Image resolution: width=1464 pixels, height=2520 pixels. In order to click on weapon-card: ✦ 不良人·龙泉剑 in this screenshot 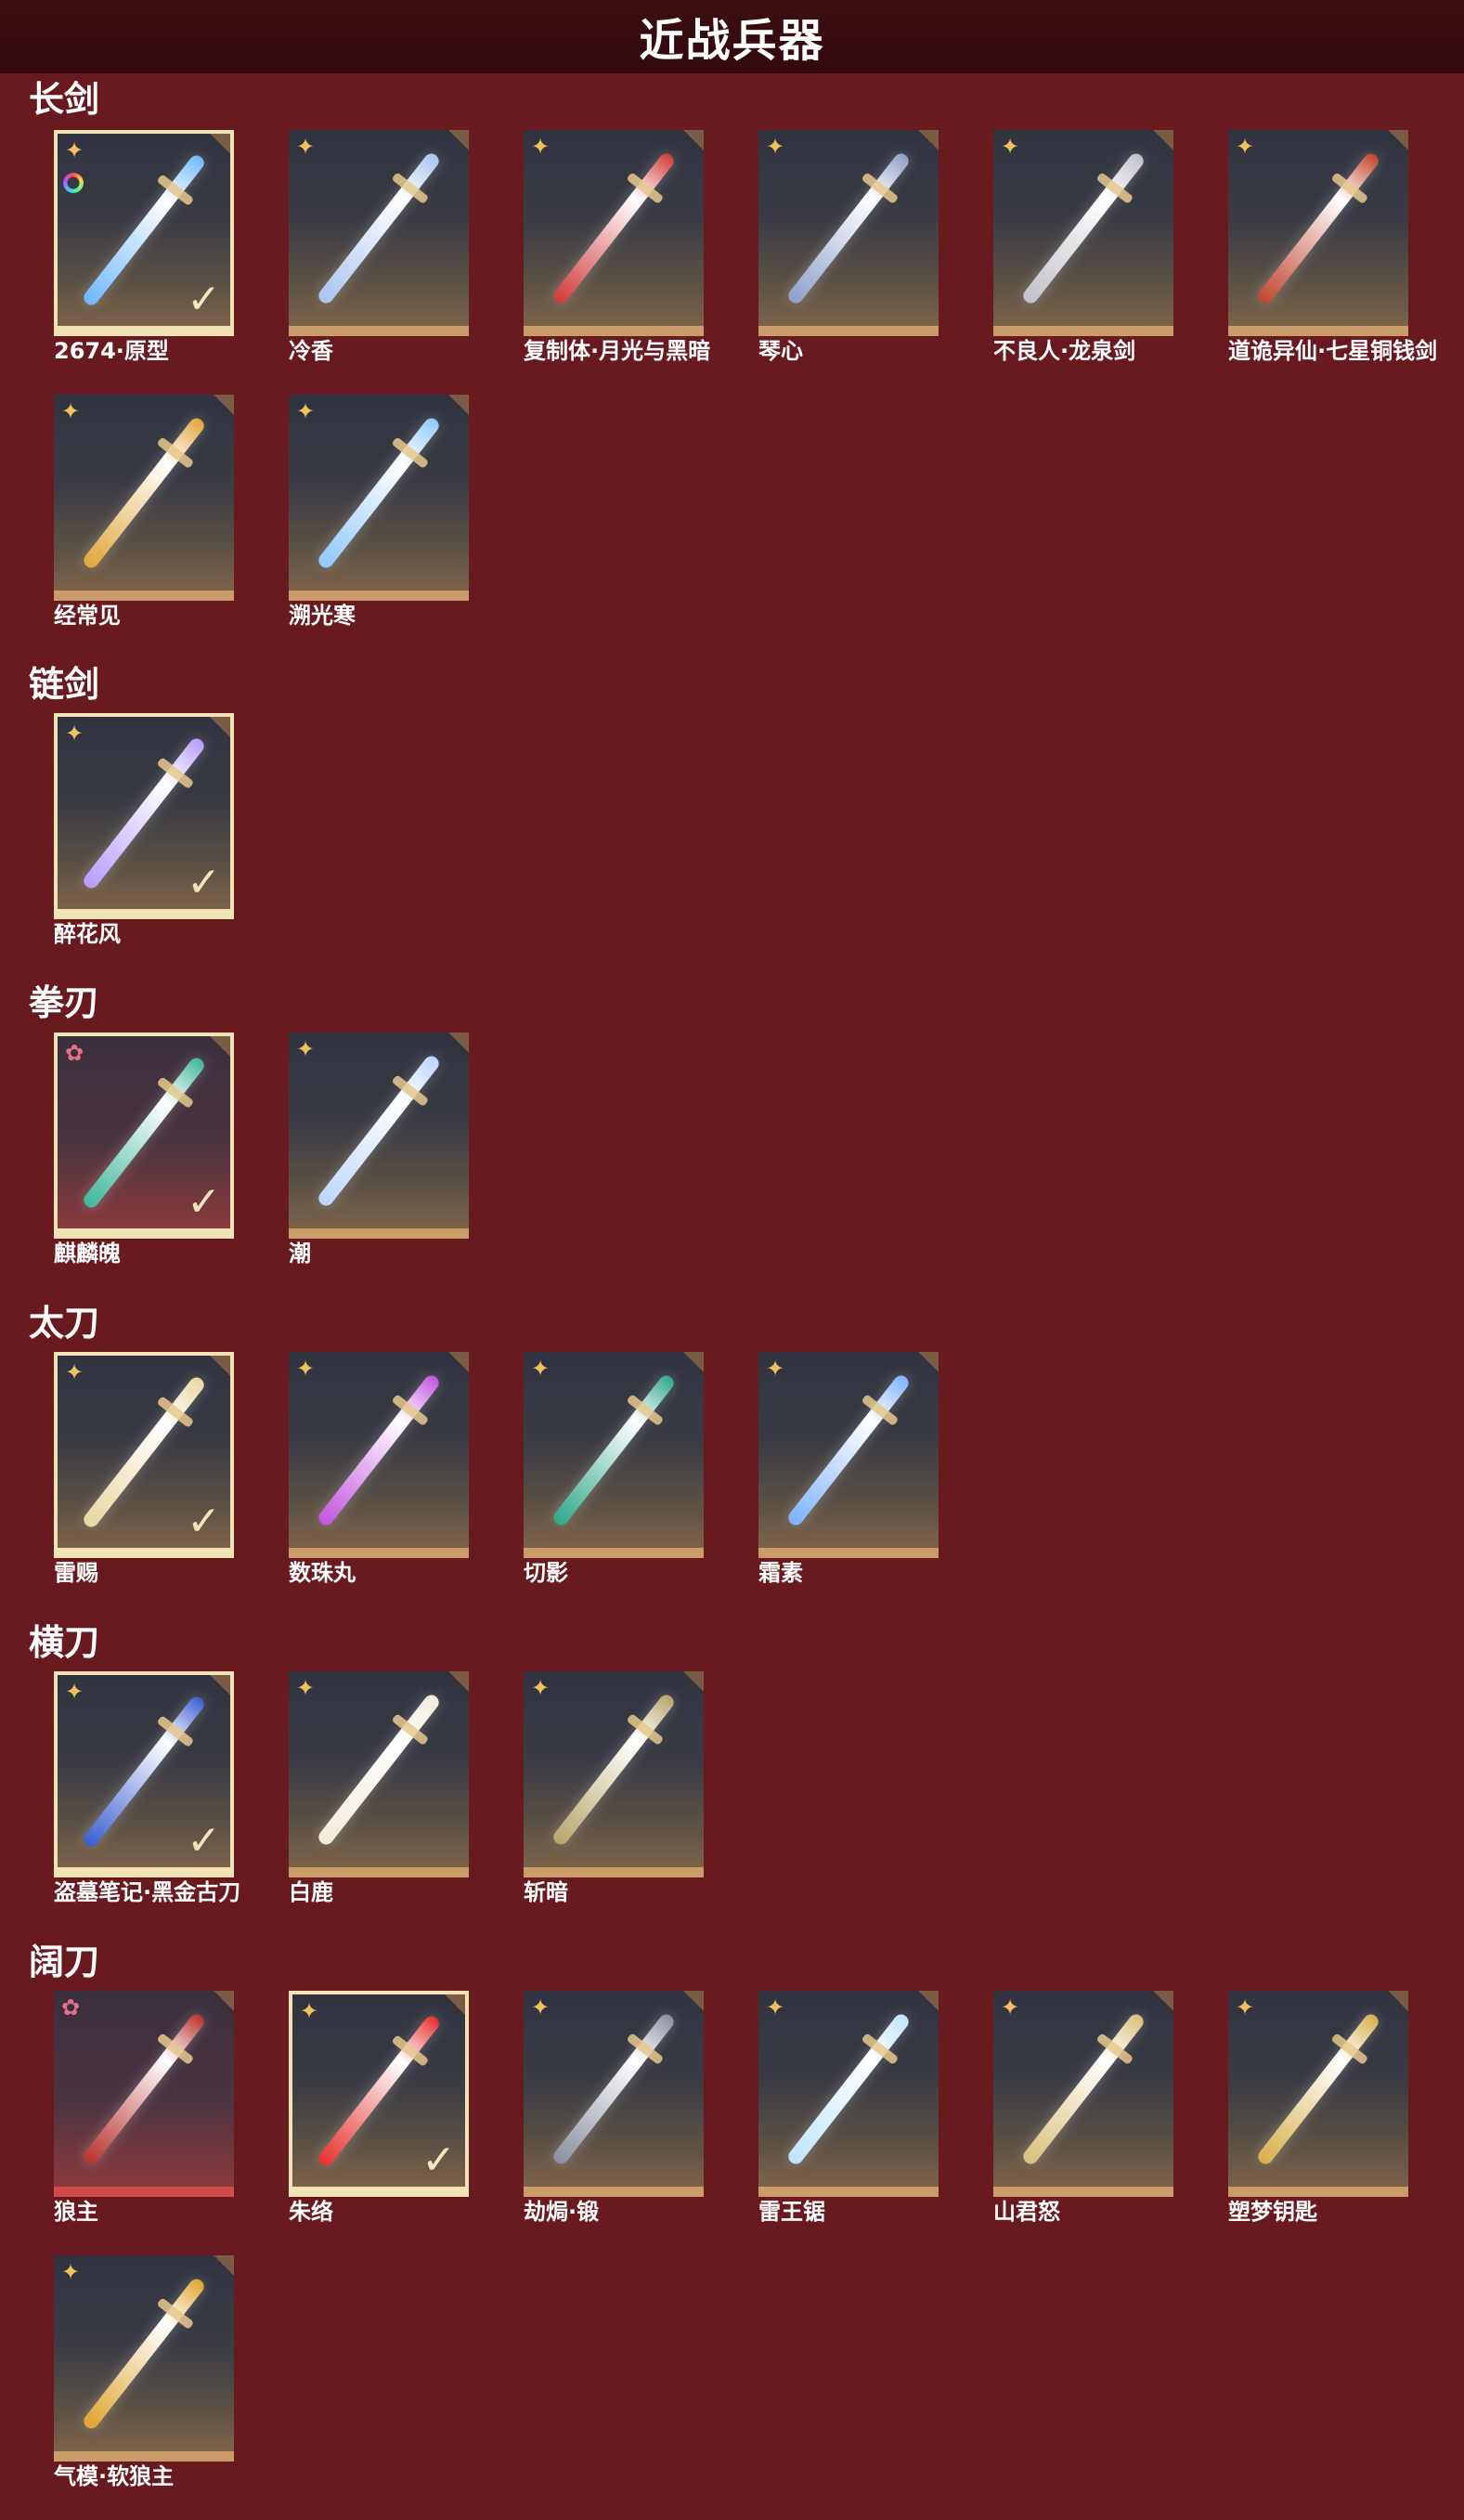, I will do `click(1083, 247)`.